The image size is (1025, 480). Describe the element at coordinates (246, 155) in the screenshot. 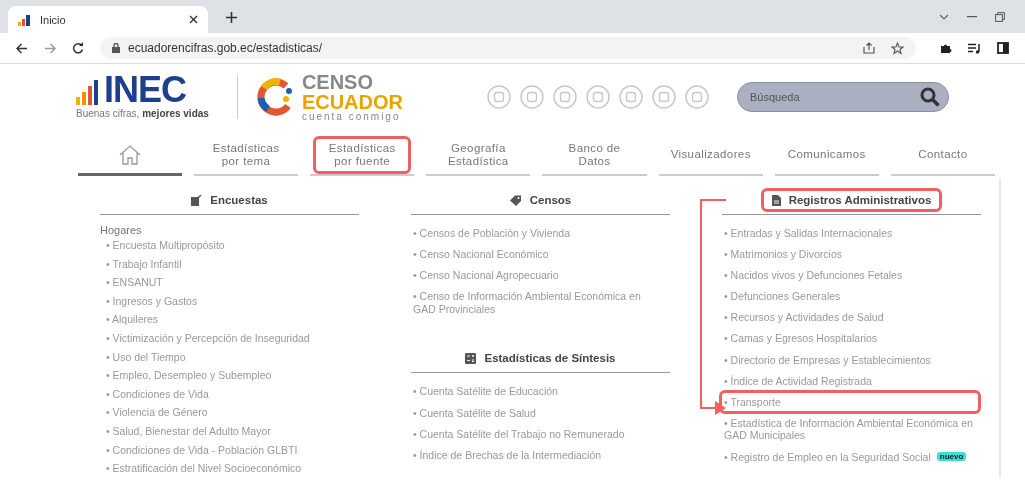

I see `nav-tab: Estadísticas por tema` at that location.